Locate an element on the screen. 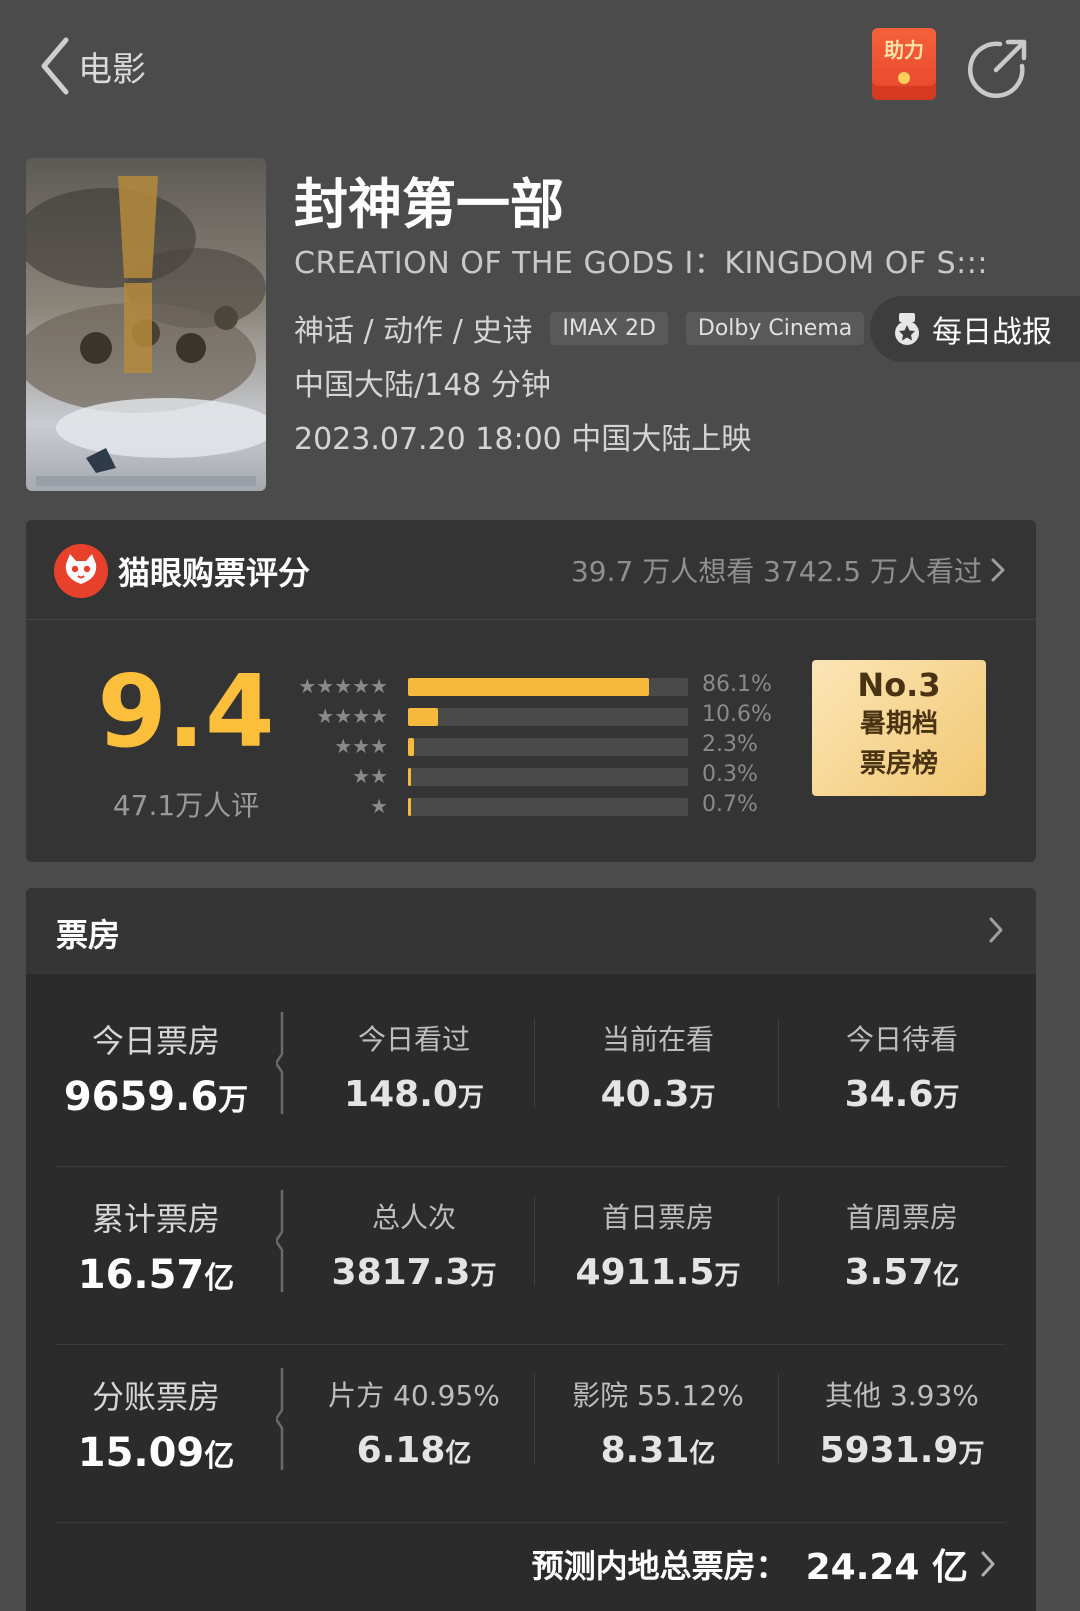  boxoffice-row: 累计票房 16.57亿 总人次 3817.3万 首日票房 4911.5万 首周票房 3.57亿 is located at coordinates (531, 1255).